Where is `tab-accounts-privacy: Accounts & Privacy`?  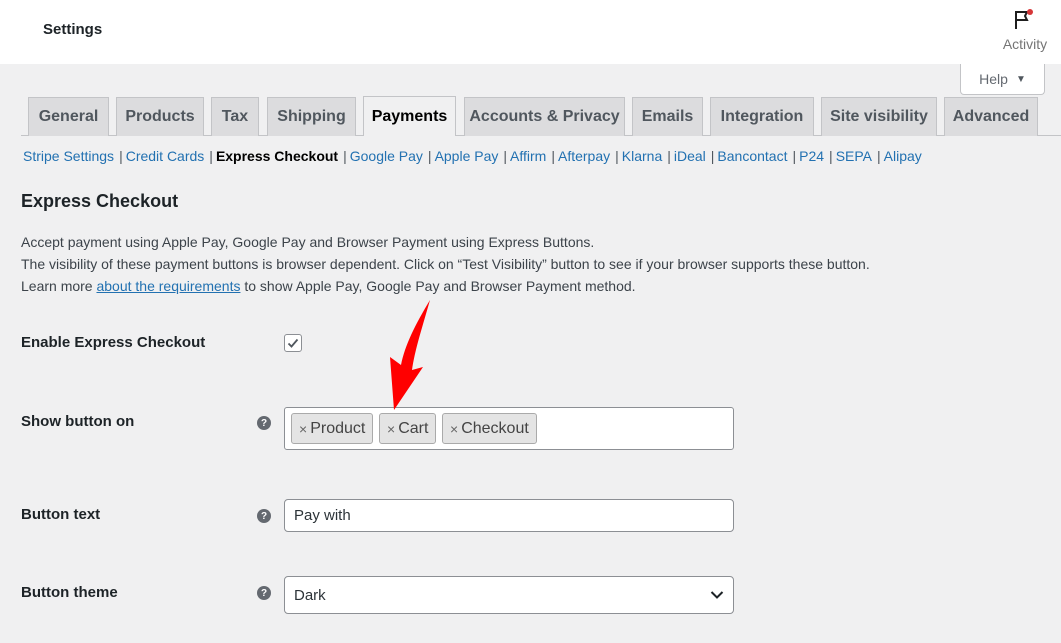 tab-accounts-privacy: Accounts & Privacy is located at coordinates (544, 116).